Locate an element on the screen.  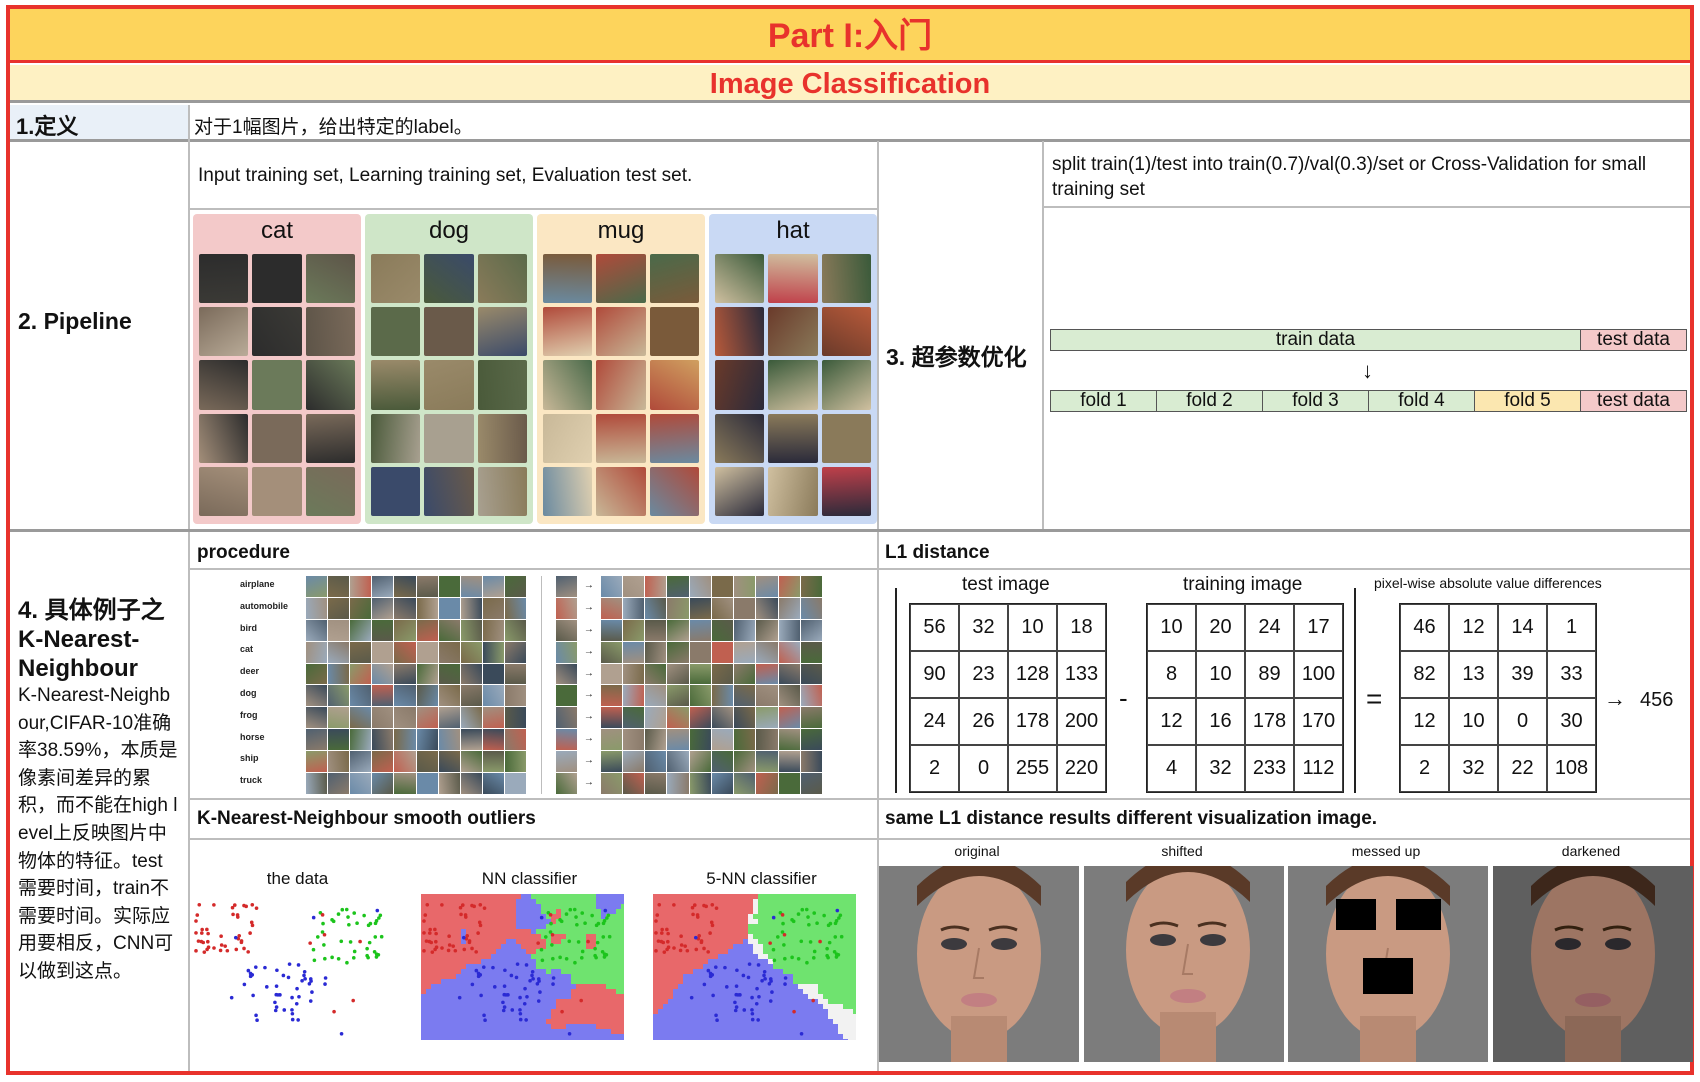
matrix-cell: 255 is located at coordinates (1032, 768).